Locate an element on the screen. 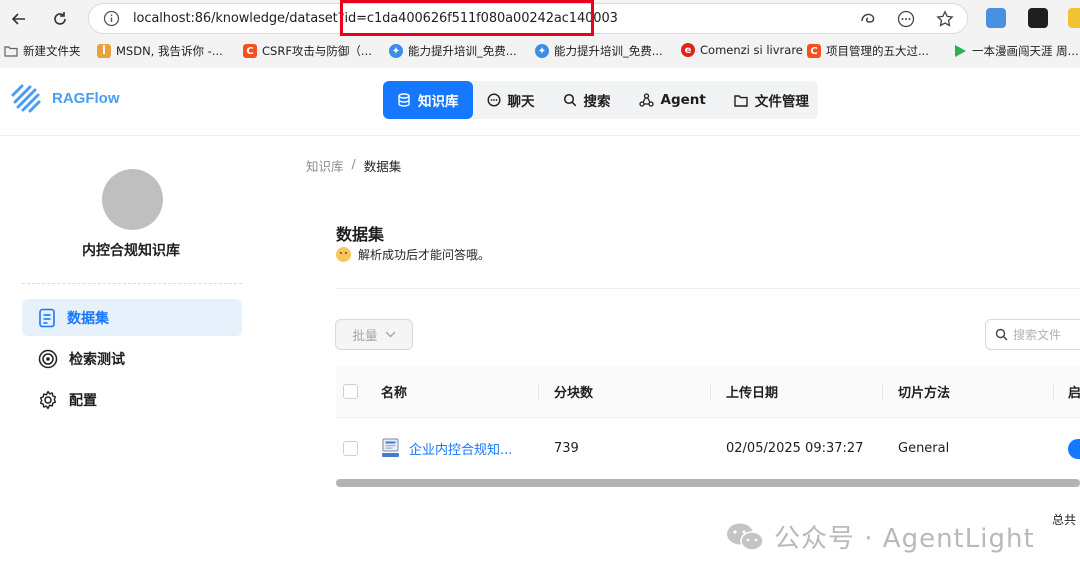  more-options-icon is located at coordinates (906, 19).